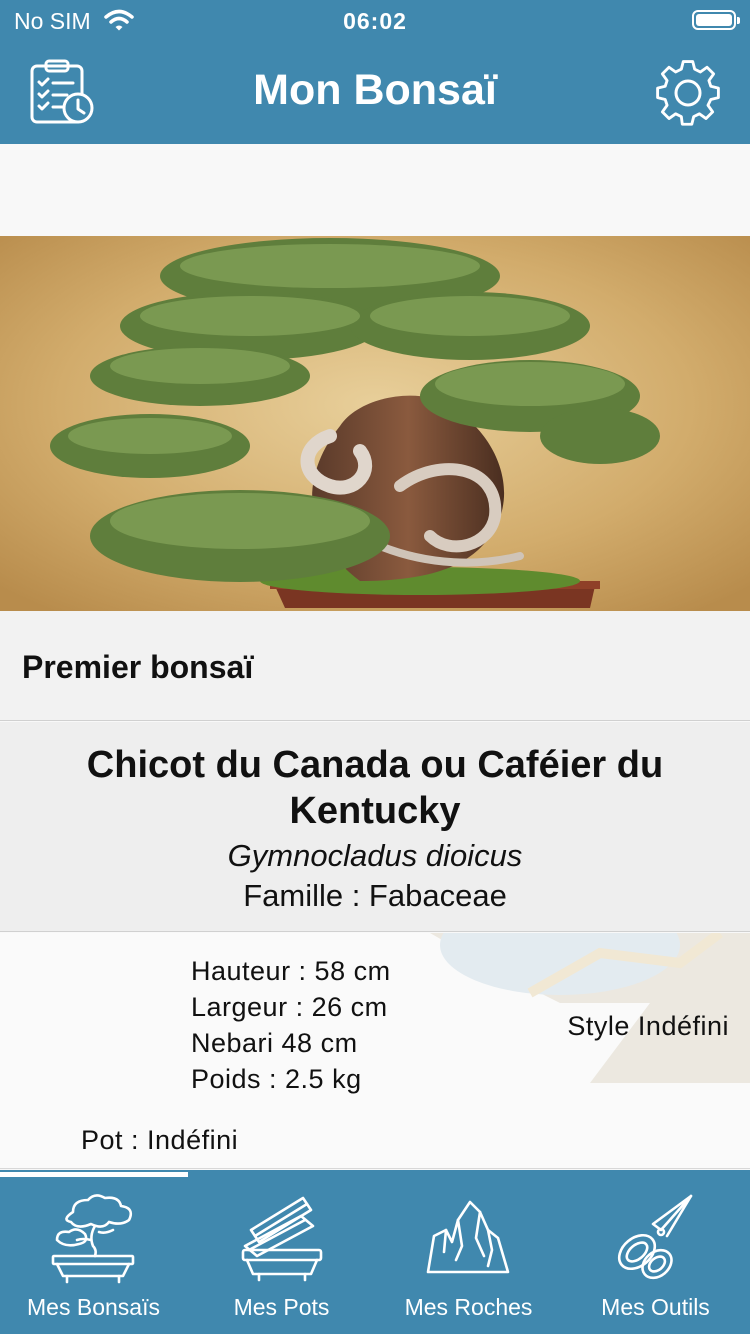 The image size is (750, 1334). What do you see at coordinates (274, 1043) in the screenshot?
I see `nebari-value: Nebari 48 cm` at bounding box center [274, 1043].